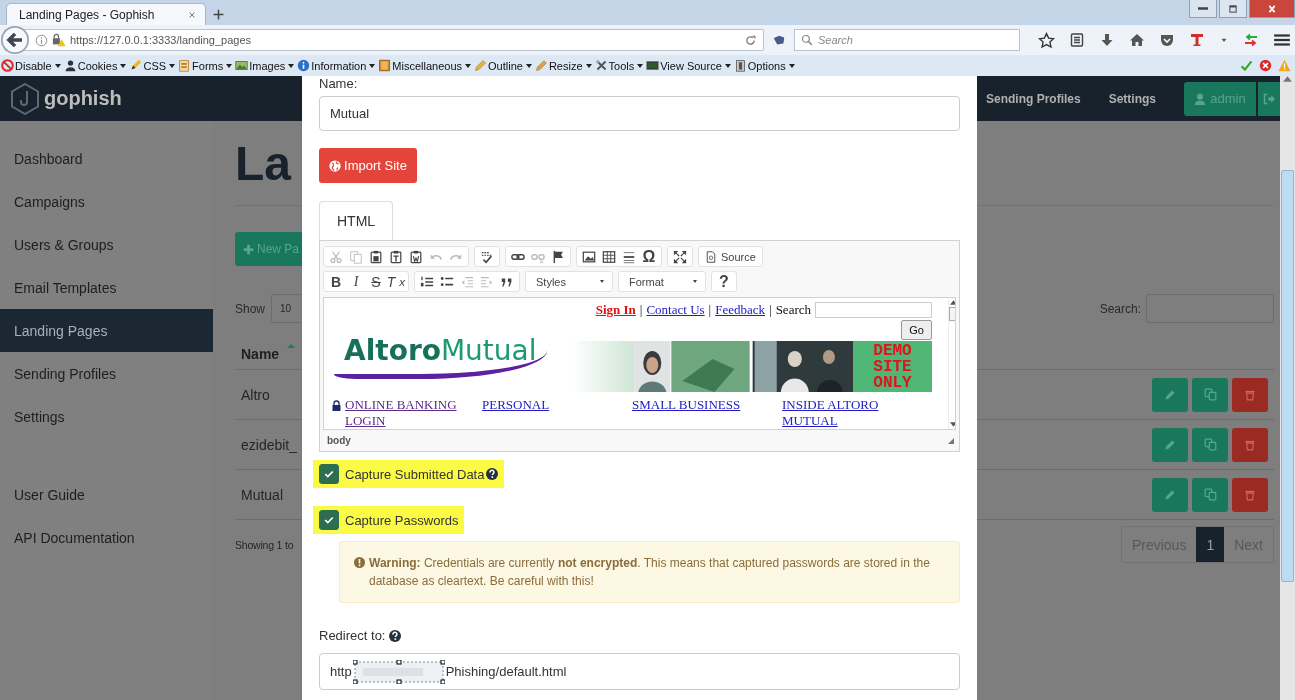 The height and width of the screenshot is (700, 1295). I want to click on source-button: Source, so click(730, 256).